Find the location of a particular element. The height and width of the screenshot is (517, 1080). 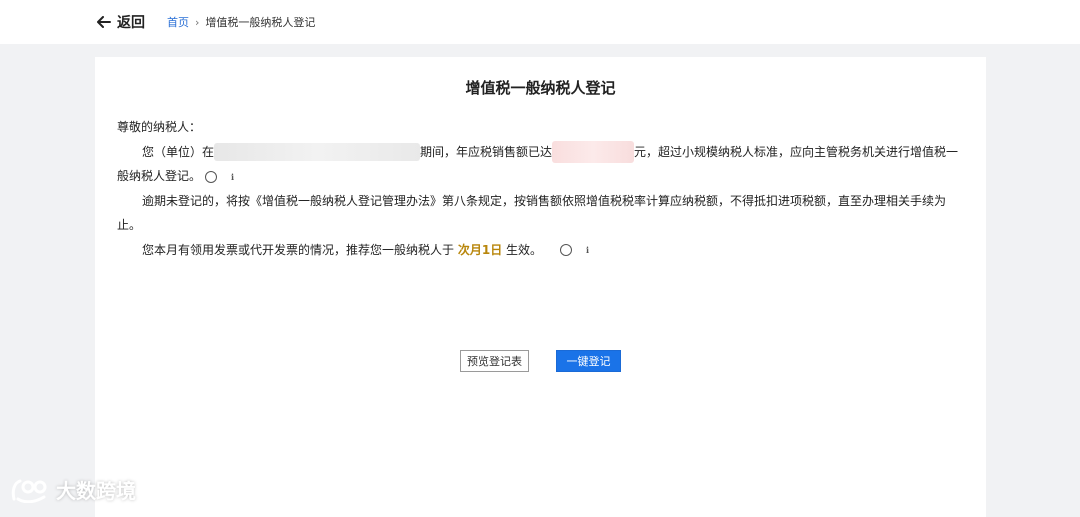

effective-date: 次月1日 is located at coordinates (480, 249).